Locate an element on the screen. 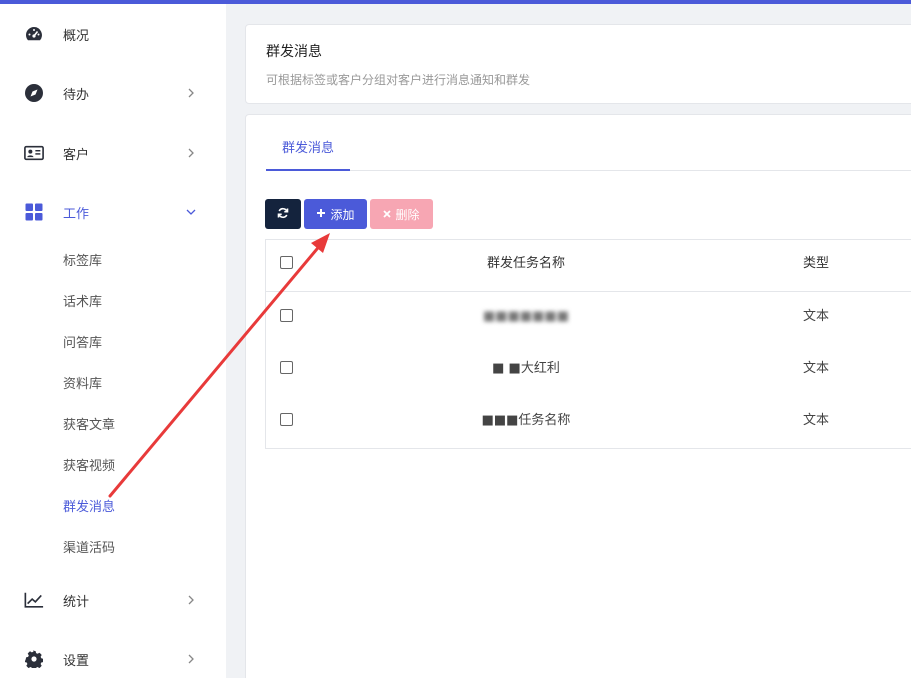  refresh-button is located at coordinates (283, 214).